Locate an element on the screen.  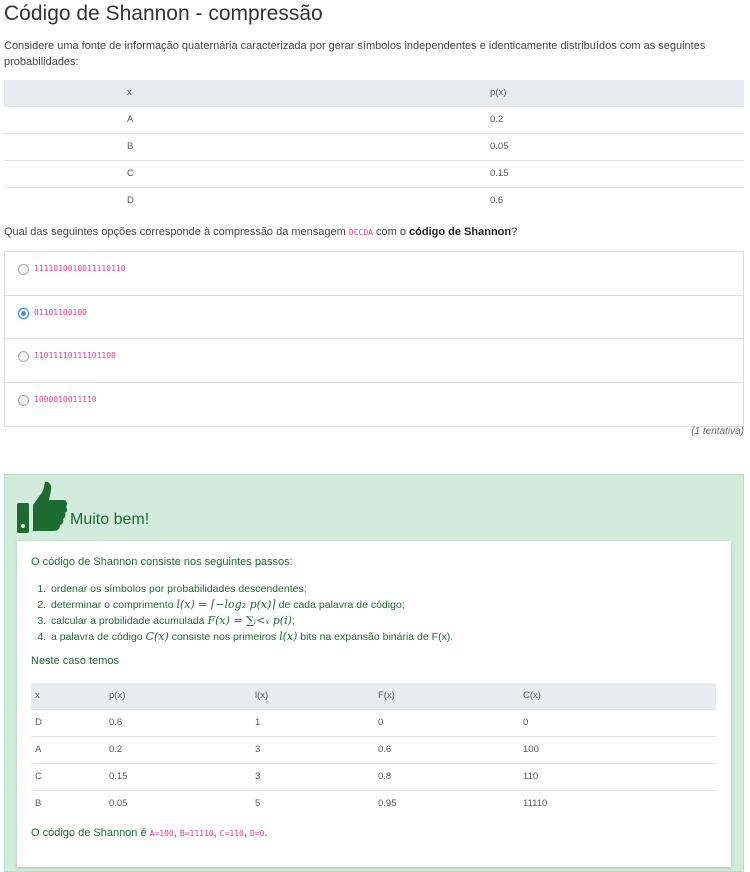
cell: 0.15 is located at coordinates (178, 777).